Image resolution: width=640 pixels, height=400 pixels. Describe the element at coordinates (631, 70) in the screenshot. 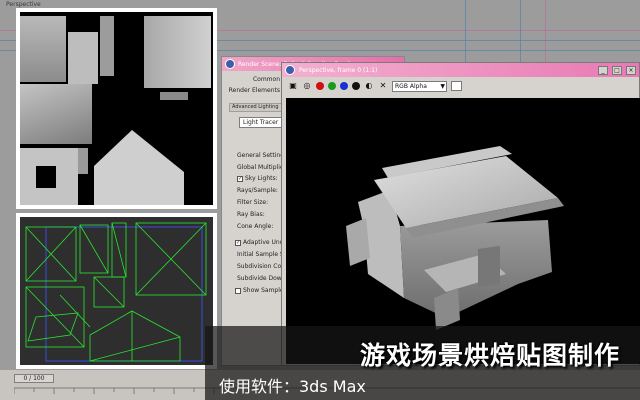

I see `close-button: ×` at that location.